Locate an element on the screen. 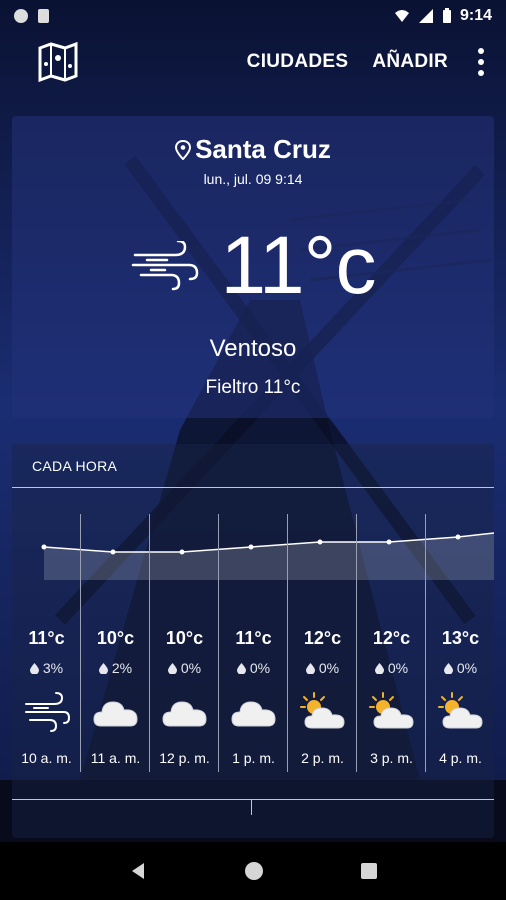 The height and width of the screenshot is (900, 506). more-options-icon is located at coordinates (481, 62).